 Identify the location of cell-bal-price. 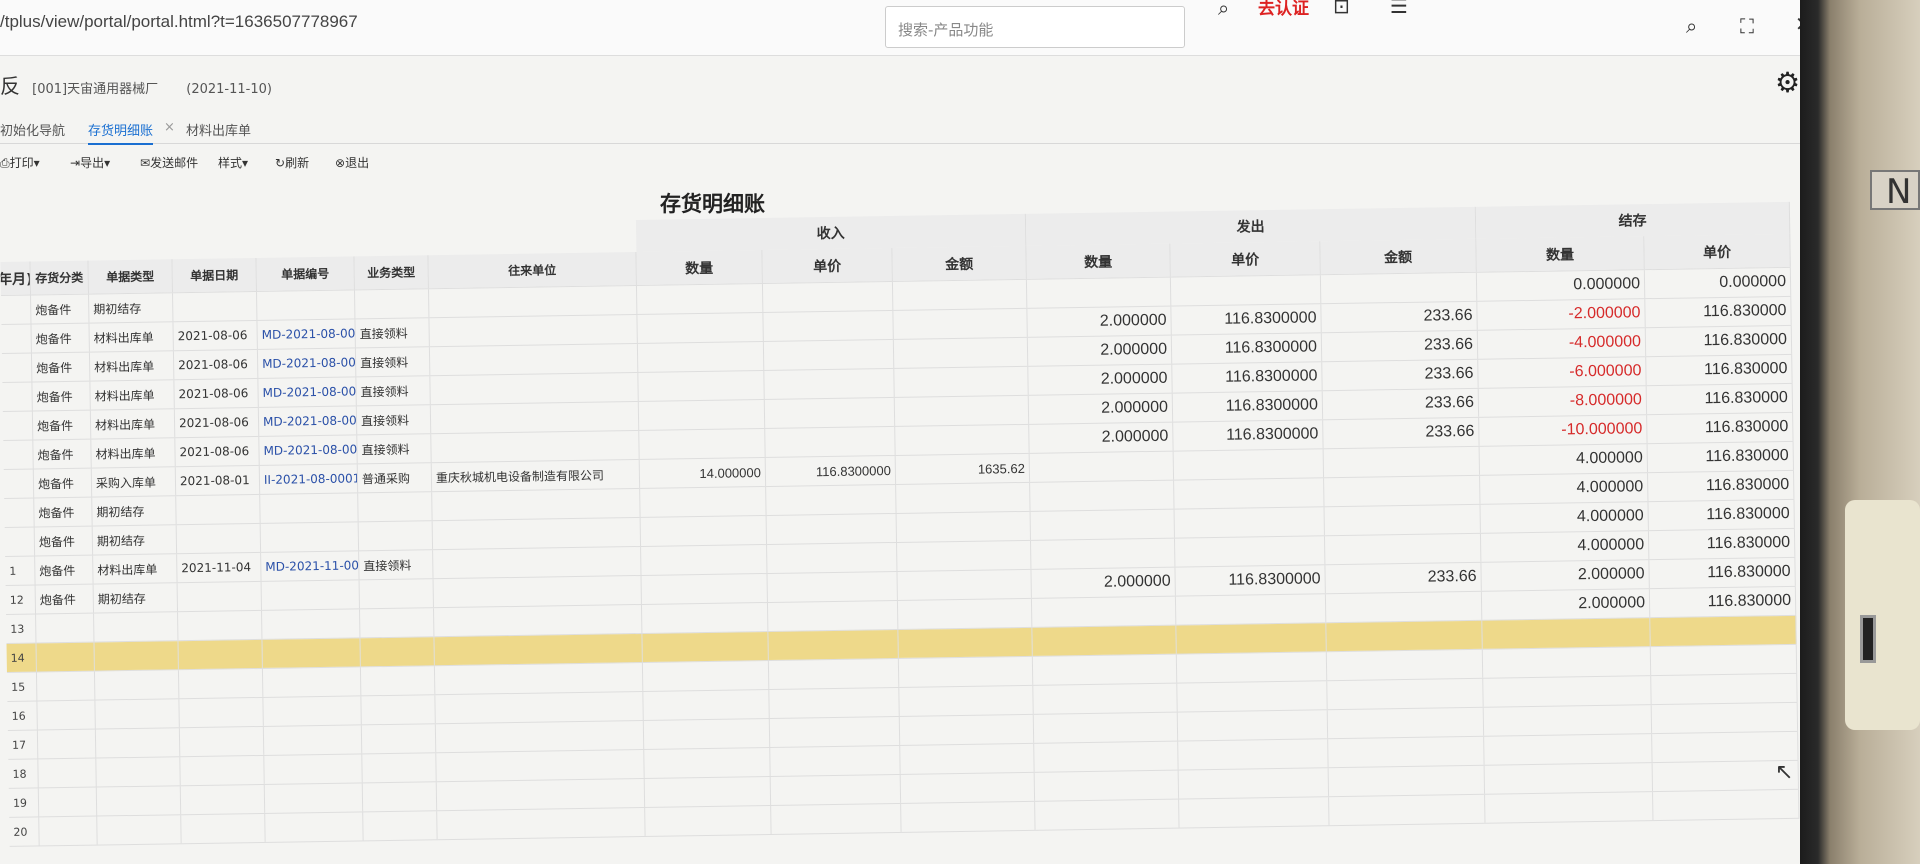
(1724, 660).